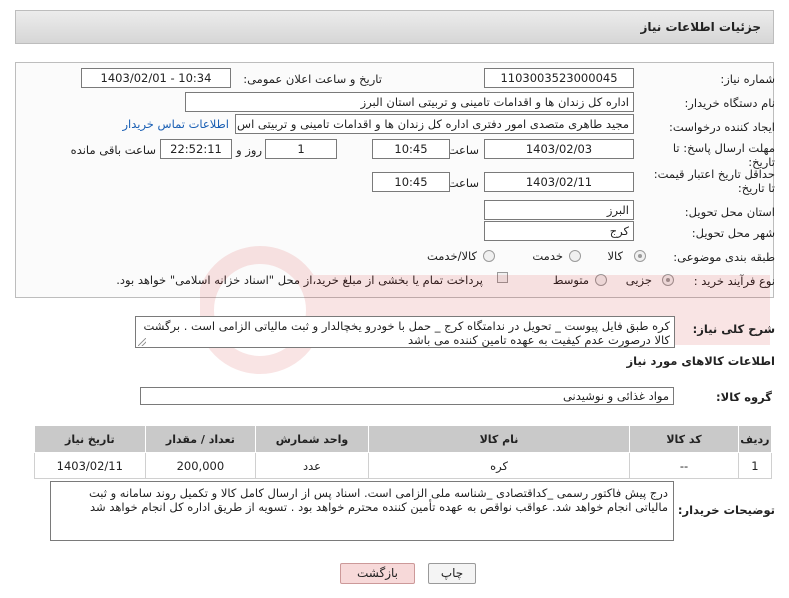 This screenshot has width=789, height=598. What do you see at coordinates (559, 149) in the screenshot?
I see `reply-date-field: 1403/02/03` at bounding box center [559, 149].